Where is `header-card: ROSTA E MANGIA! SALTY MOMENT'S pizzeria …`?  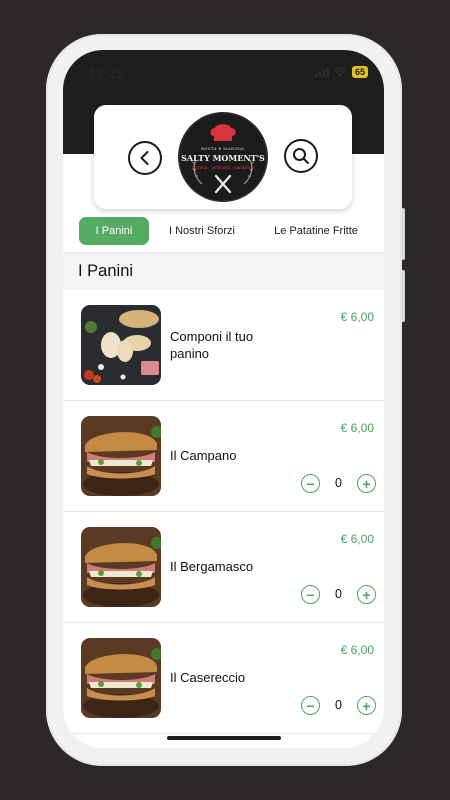
header-card: ROSTA E MANGIA! SALTY MOMENT'S pizzeria … is located at coordinates (223, 157).